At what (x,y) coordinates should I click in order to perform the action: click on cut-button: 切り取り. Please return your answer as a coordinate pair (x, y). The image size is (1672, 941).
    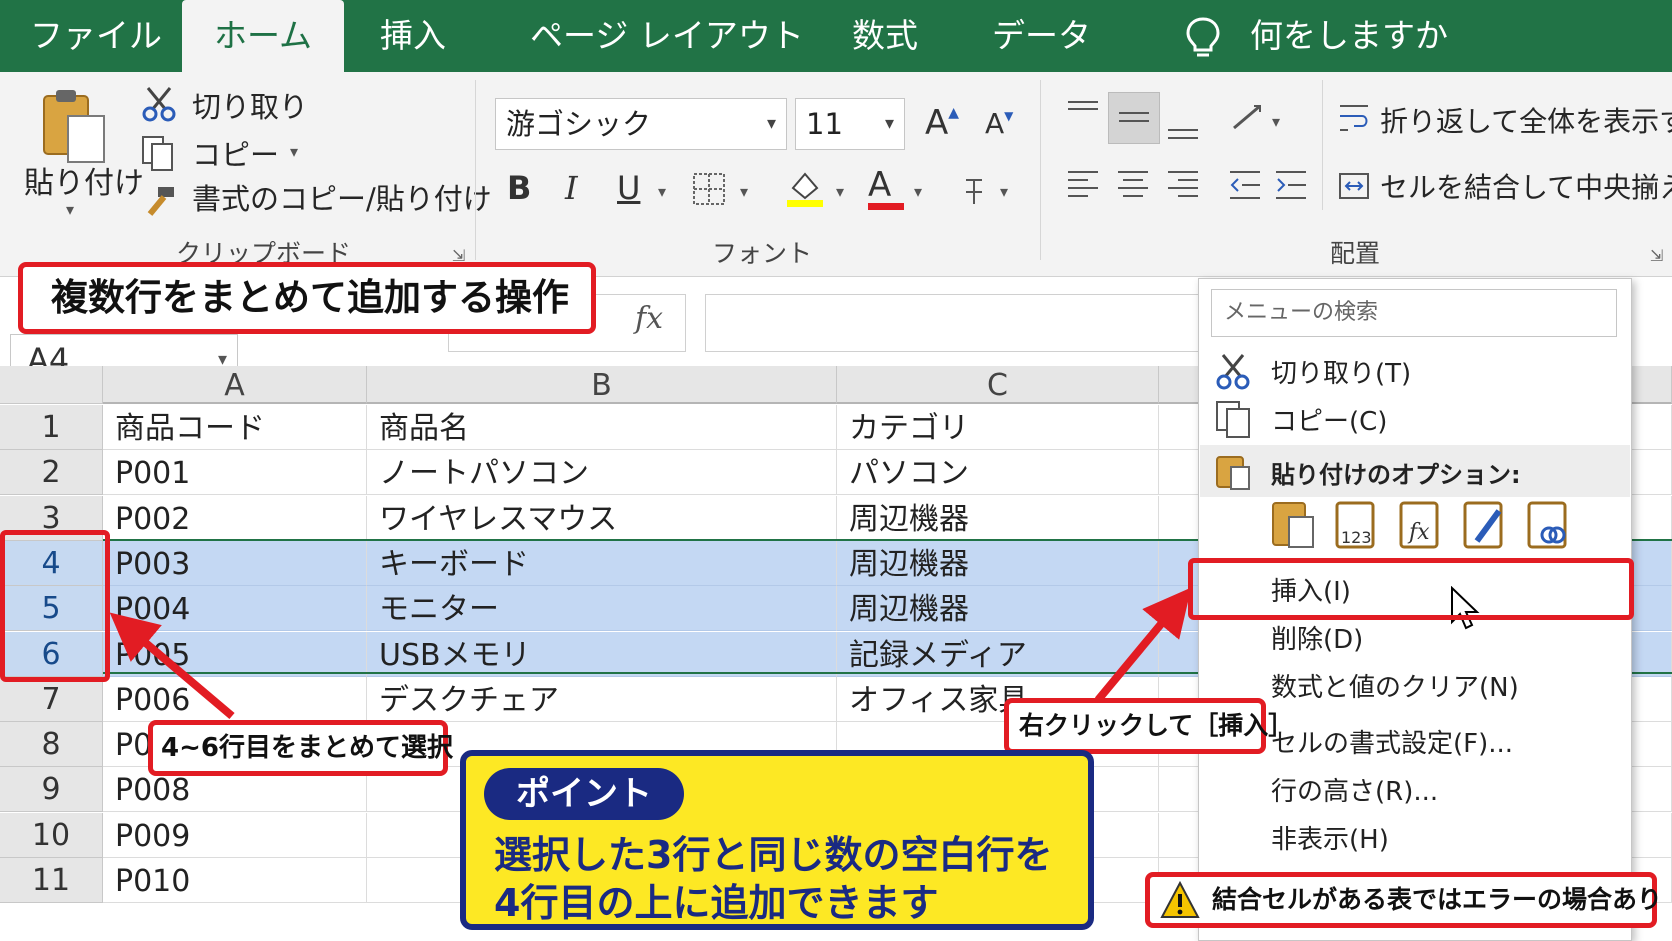
    Looking at the image, I should click on (250, 105).